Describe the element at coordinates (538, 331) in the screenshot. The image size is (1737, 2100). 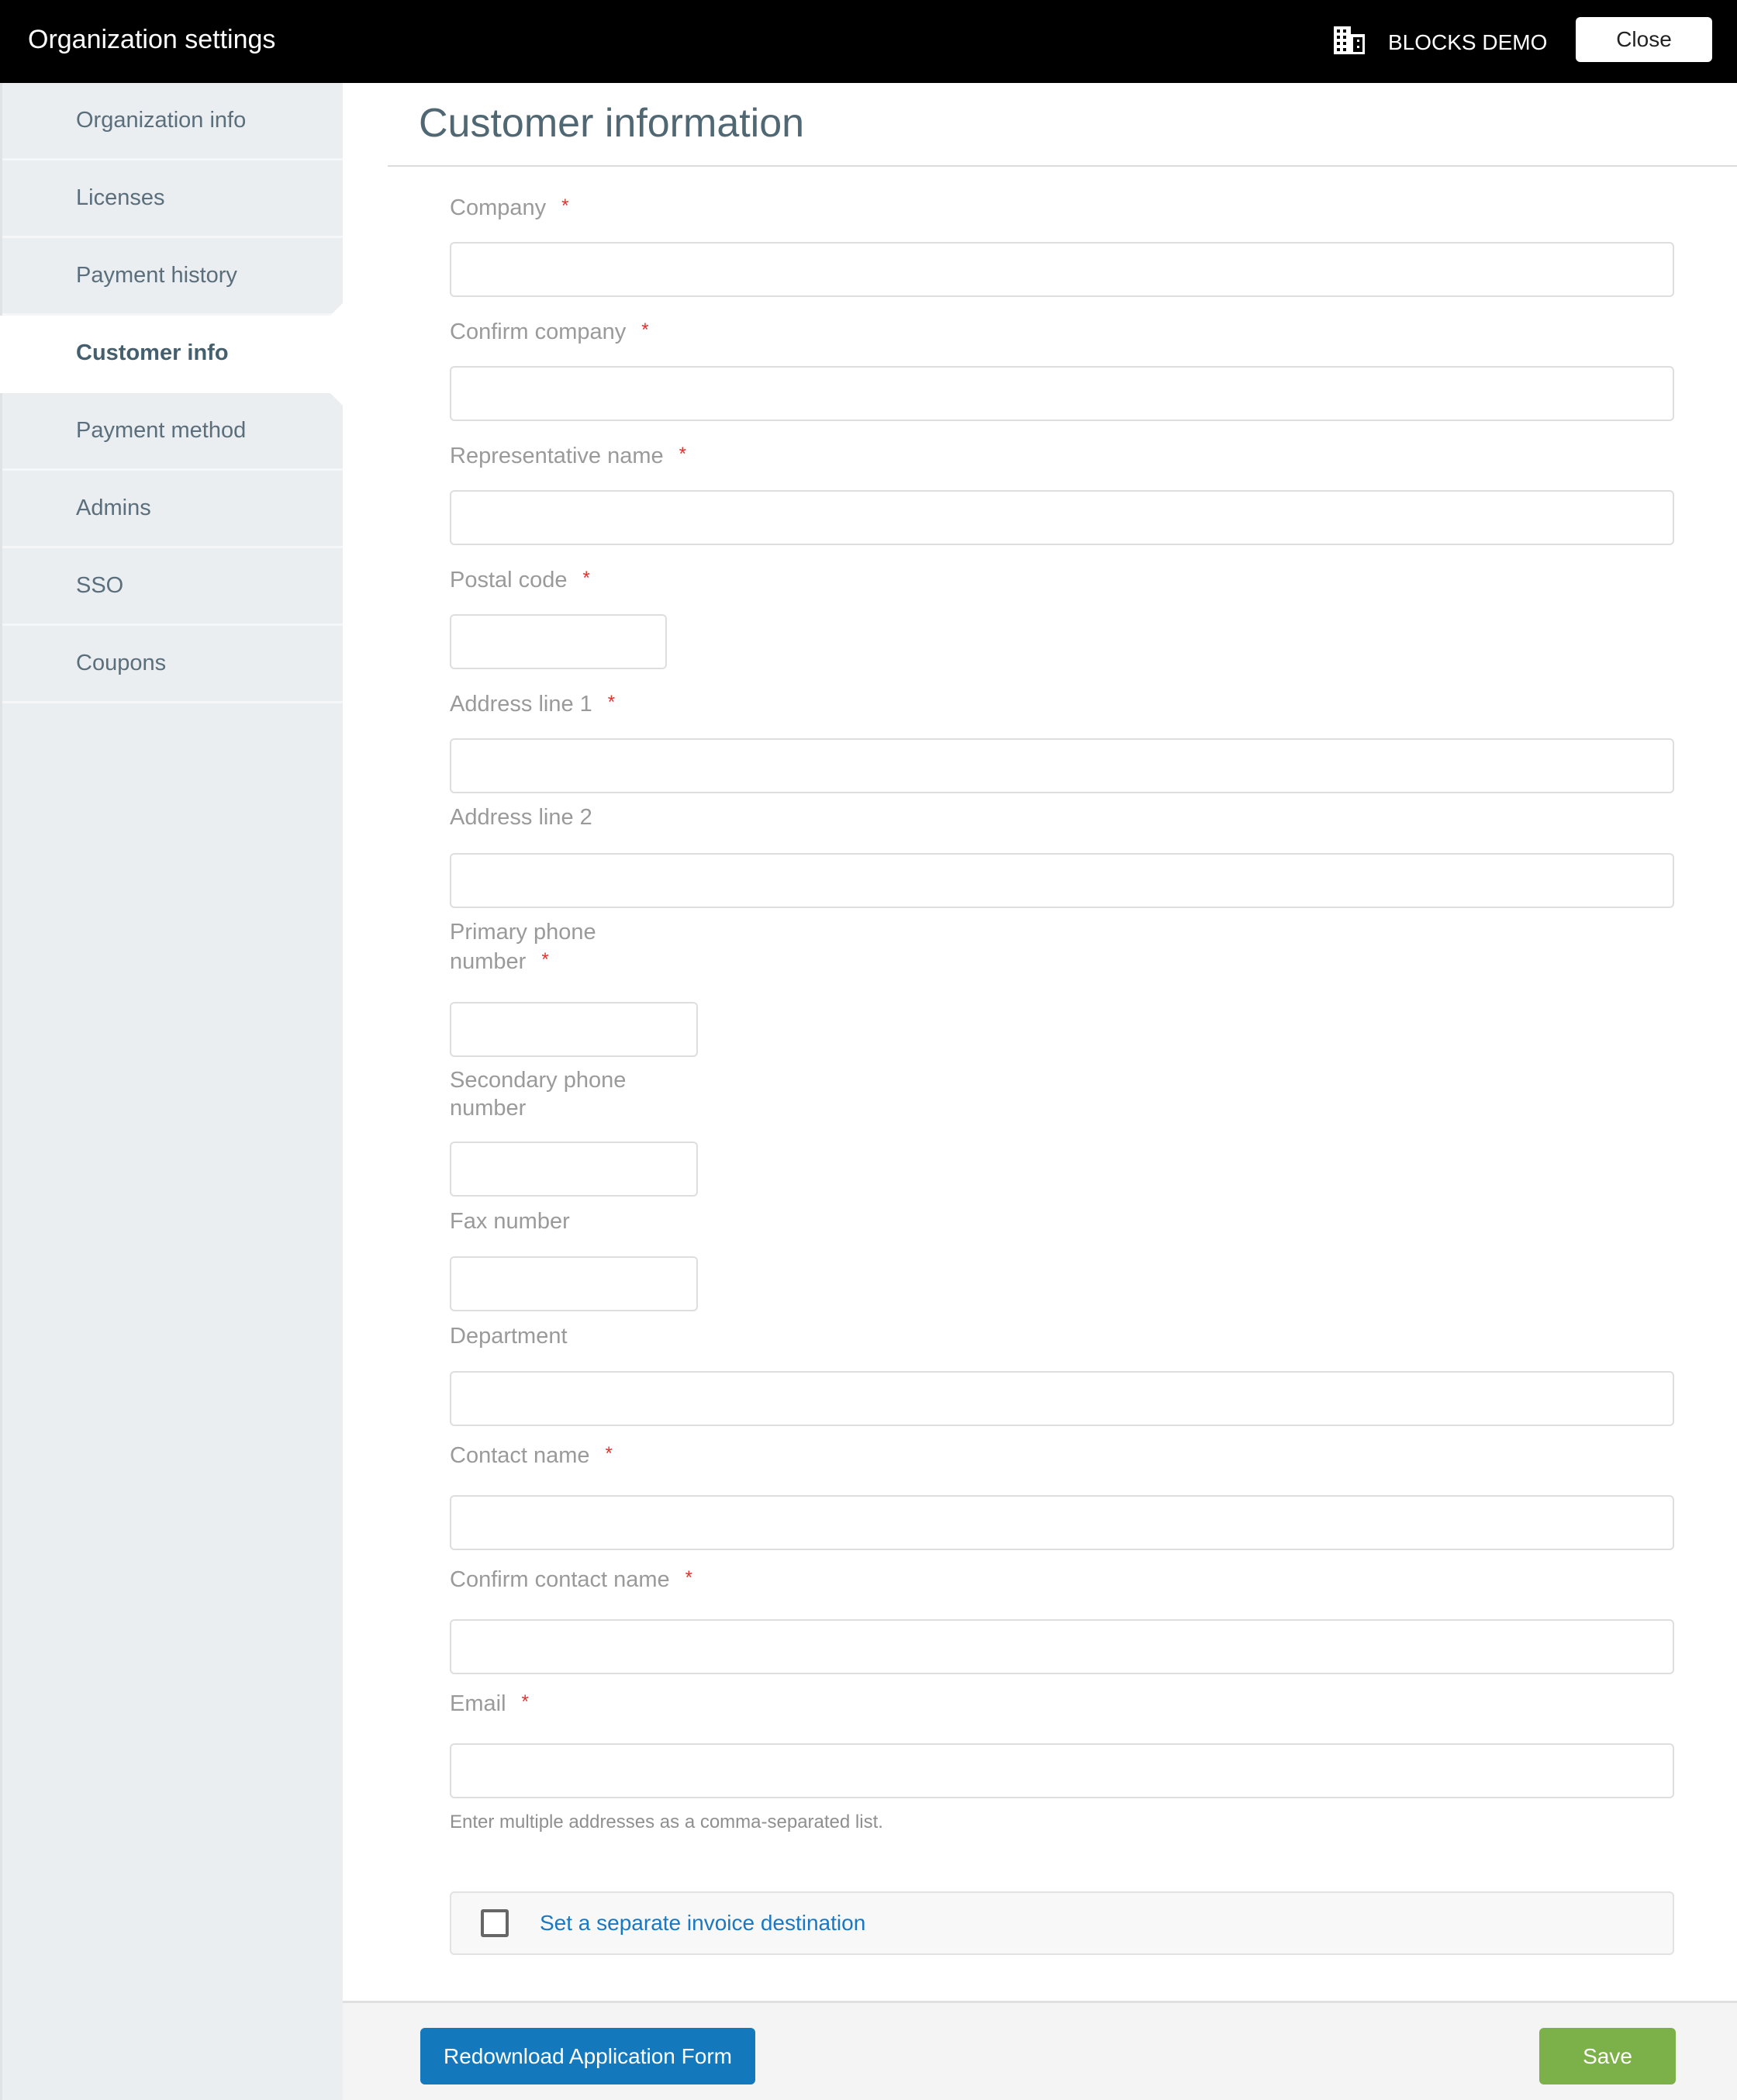
I see `confirm-company-label-text: Confirm company` at that location.